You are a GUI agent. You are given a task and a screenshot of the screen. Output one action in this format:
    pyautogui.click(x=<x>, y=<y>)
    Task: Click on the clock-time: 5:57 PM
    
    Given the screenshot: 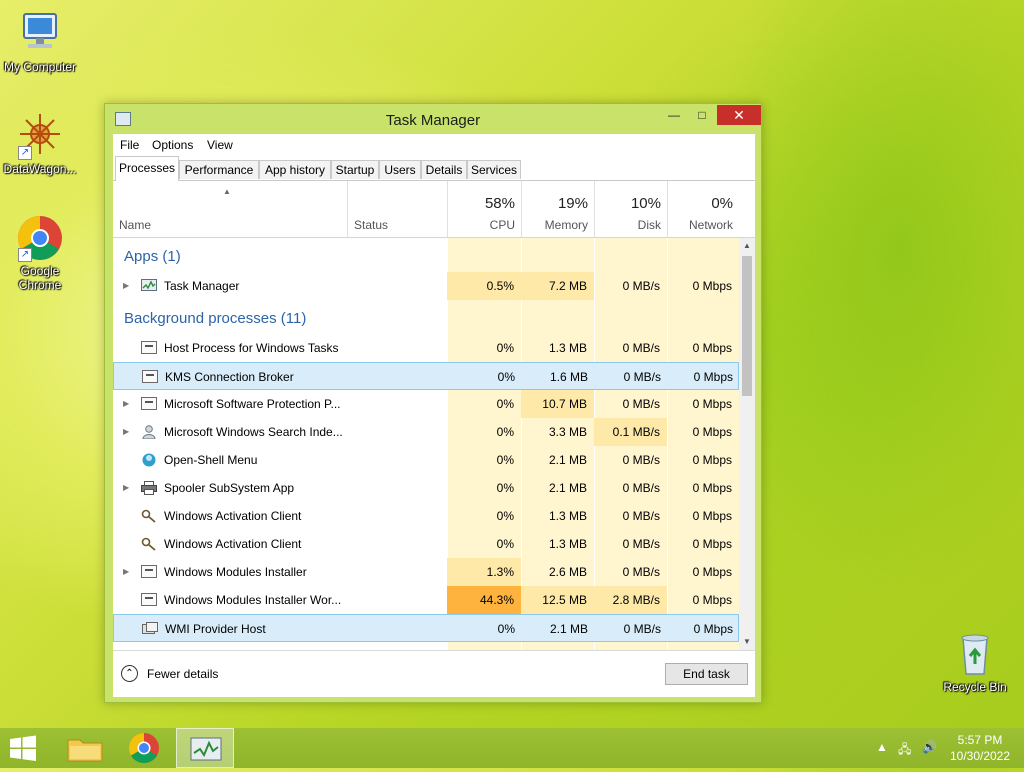 What is the action you would take?
    pyautogui.click(x=980, y=740)
    